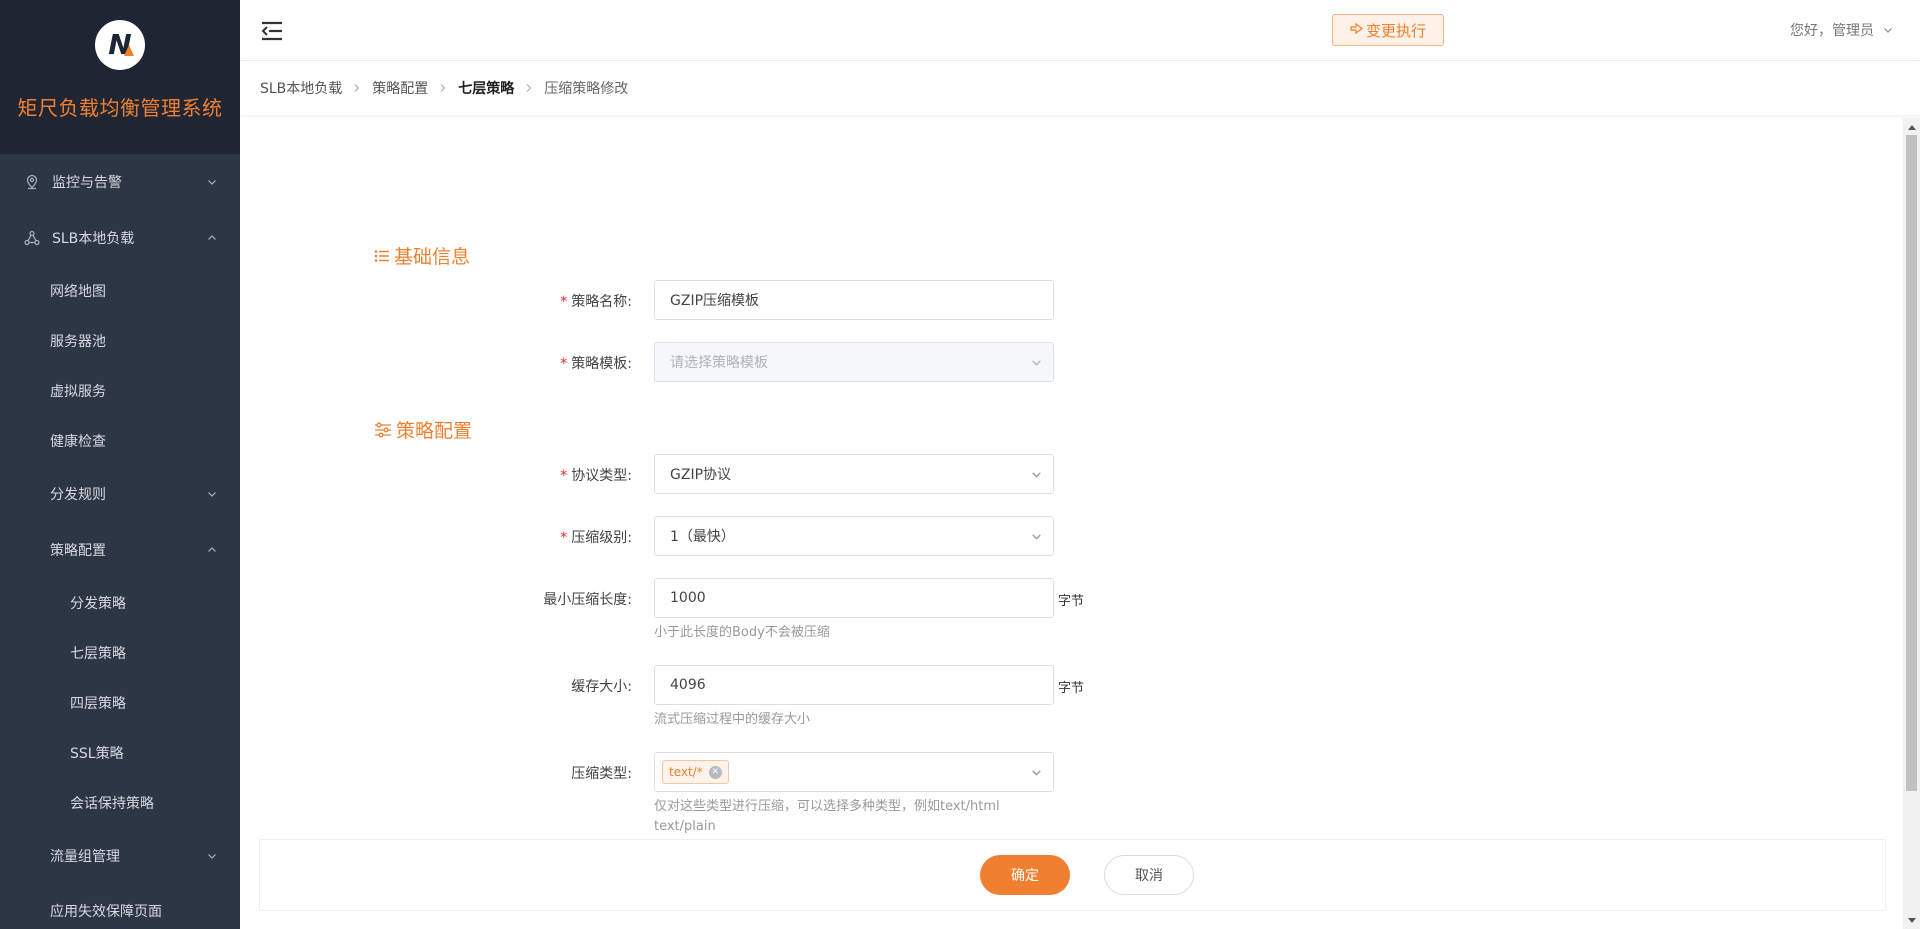 The height and width of the screenshot is (929, 1920). Describe the element at coordinates (596, 302) in the screenshot. I see `policy-name-label: * 策略名称:` at that location.